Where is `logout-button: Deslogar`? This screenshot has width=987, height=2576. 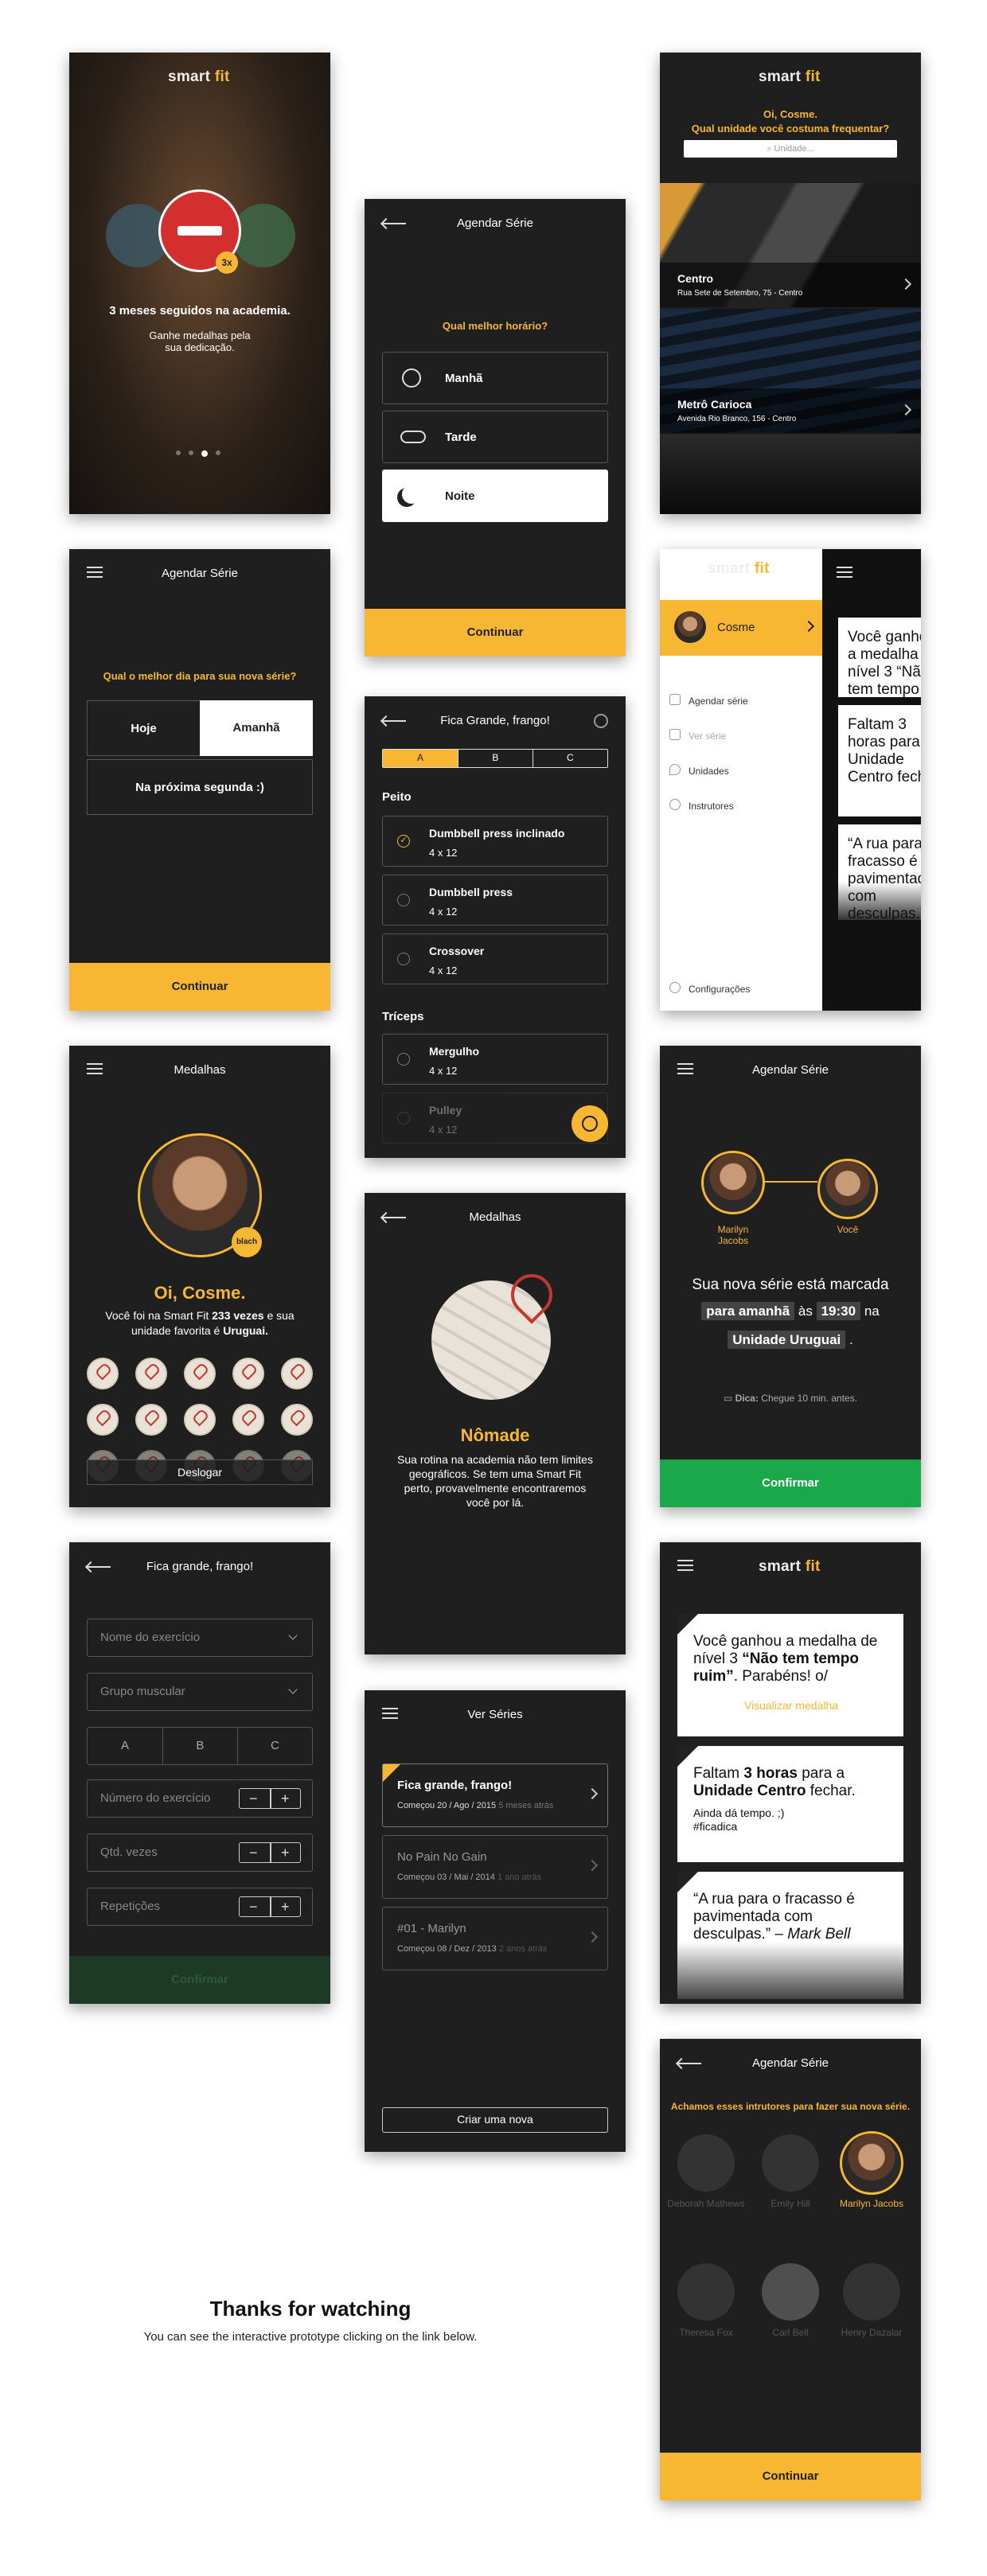
logout-button: Deslogar is located at coordinates (200, 1472).